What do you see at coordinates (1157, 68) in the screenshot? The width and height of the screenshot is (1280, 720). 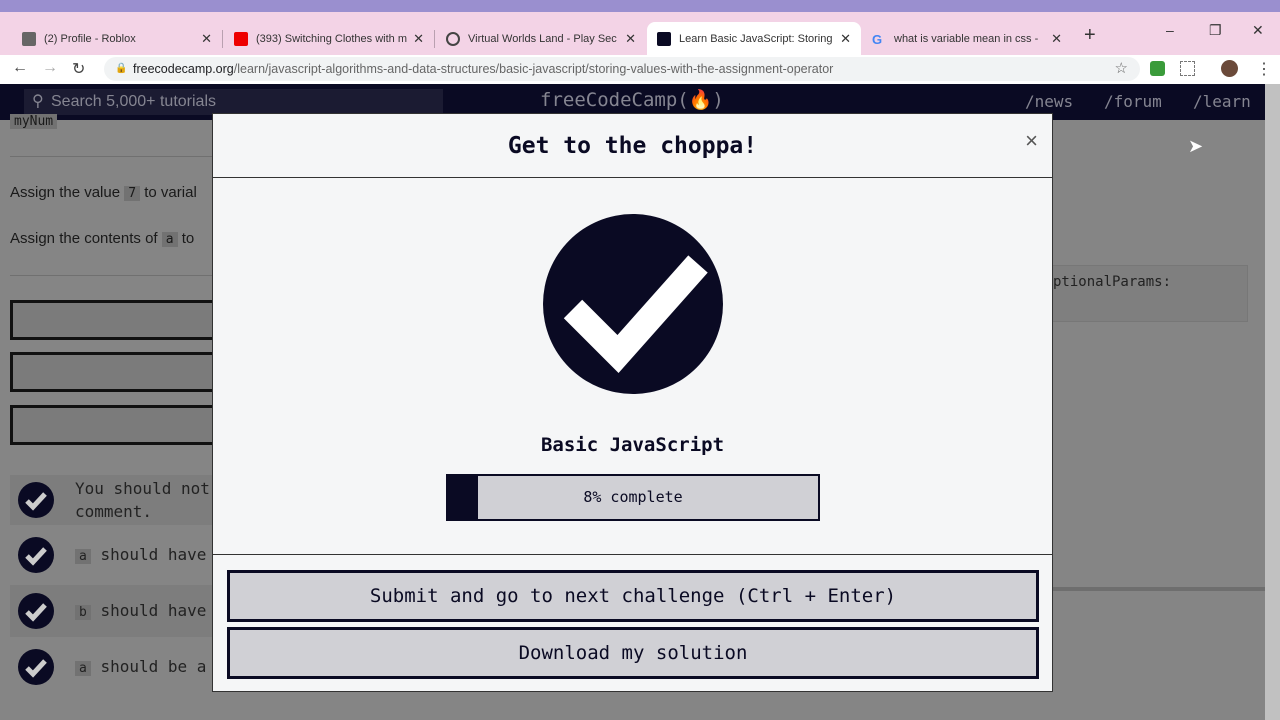 I see `extension-icon` at bounding box center [1157, 68].